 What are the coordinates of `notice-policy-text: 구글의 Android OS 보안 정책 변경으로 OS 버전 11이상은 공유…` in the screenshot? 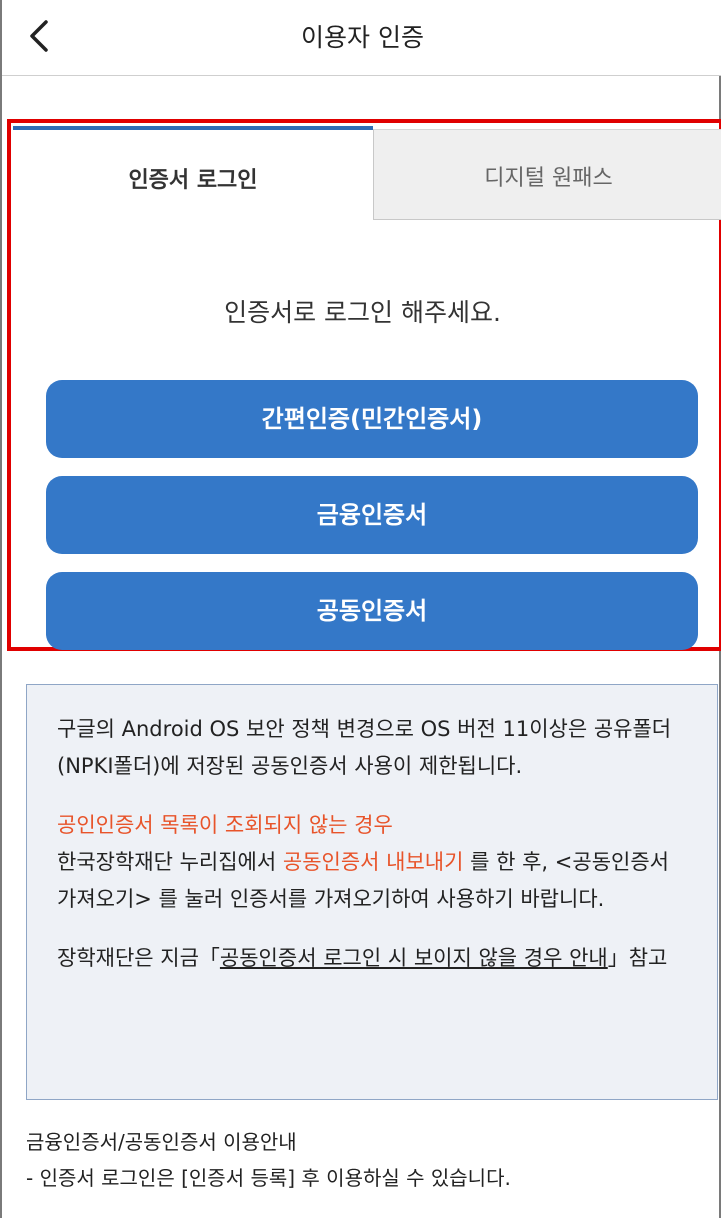 It's located at (364, 747).